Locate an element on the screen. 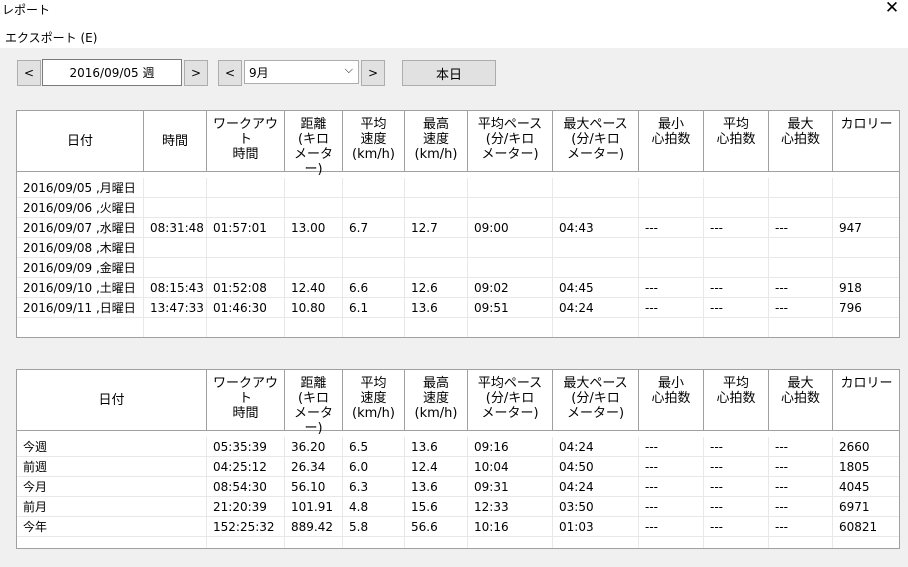 This screenshot has height=567, width=908. daily-table-row: 2016/09/05 ,月曜日 is located at coordinates (458, 188).